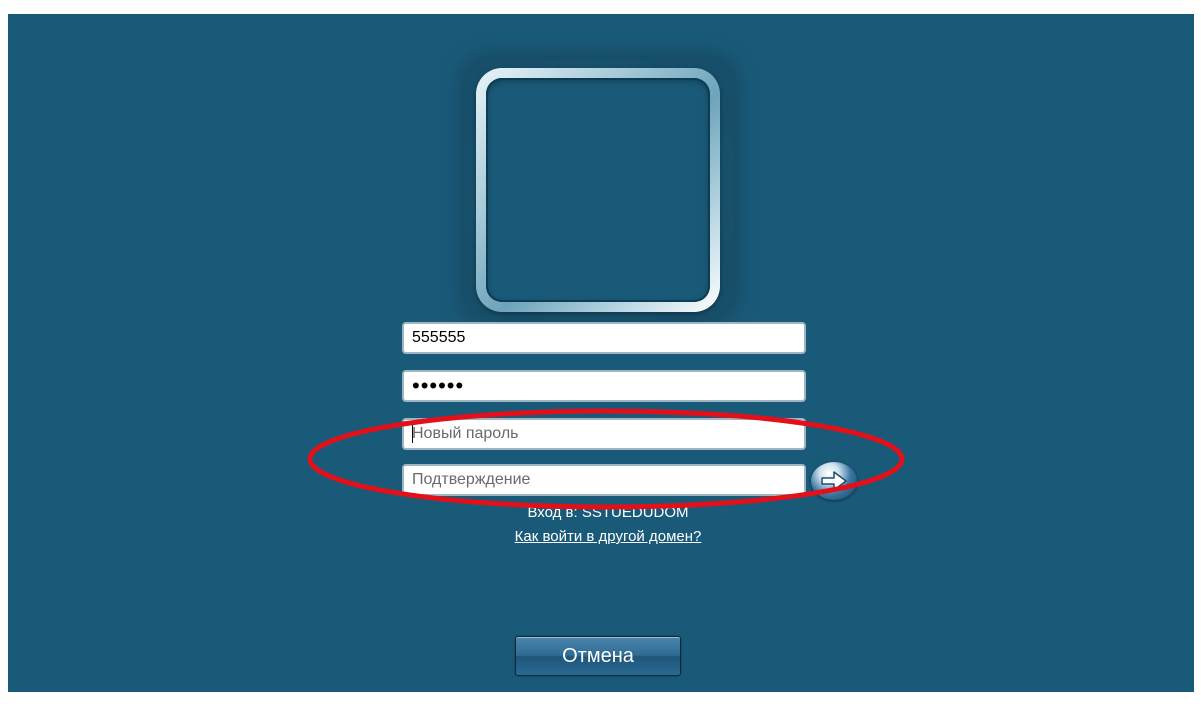 The height and width of the screenshot is (704, 1201). I want to click on user-avatar-frame, so click(599, 189).